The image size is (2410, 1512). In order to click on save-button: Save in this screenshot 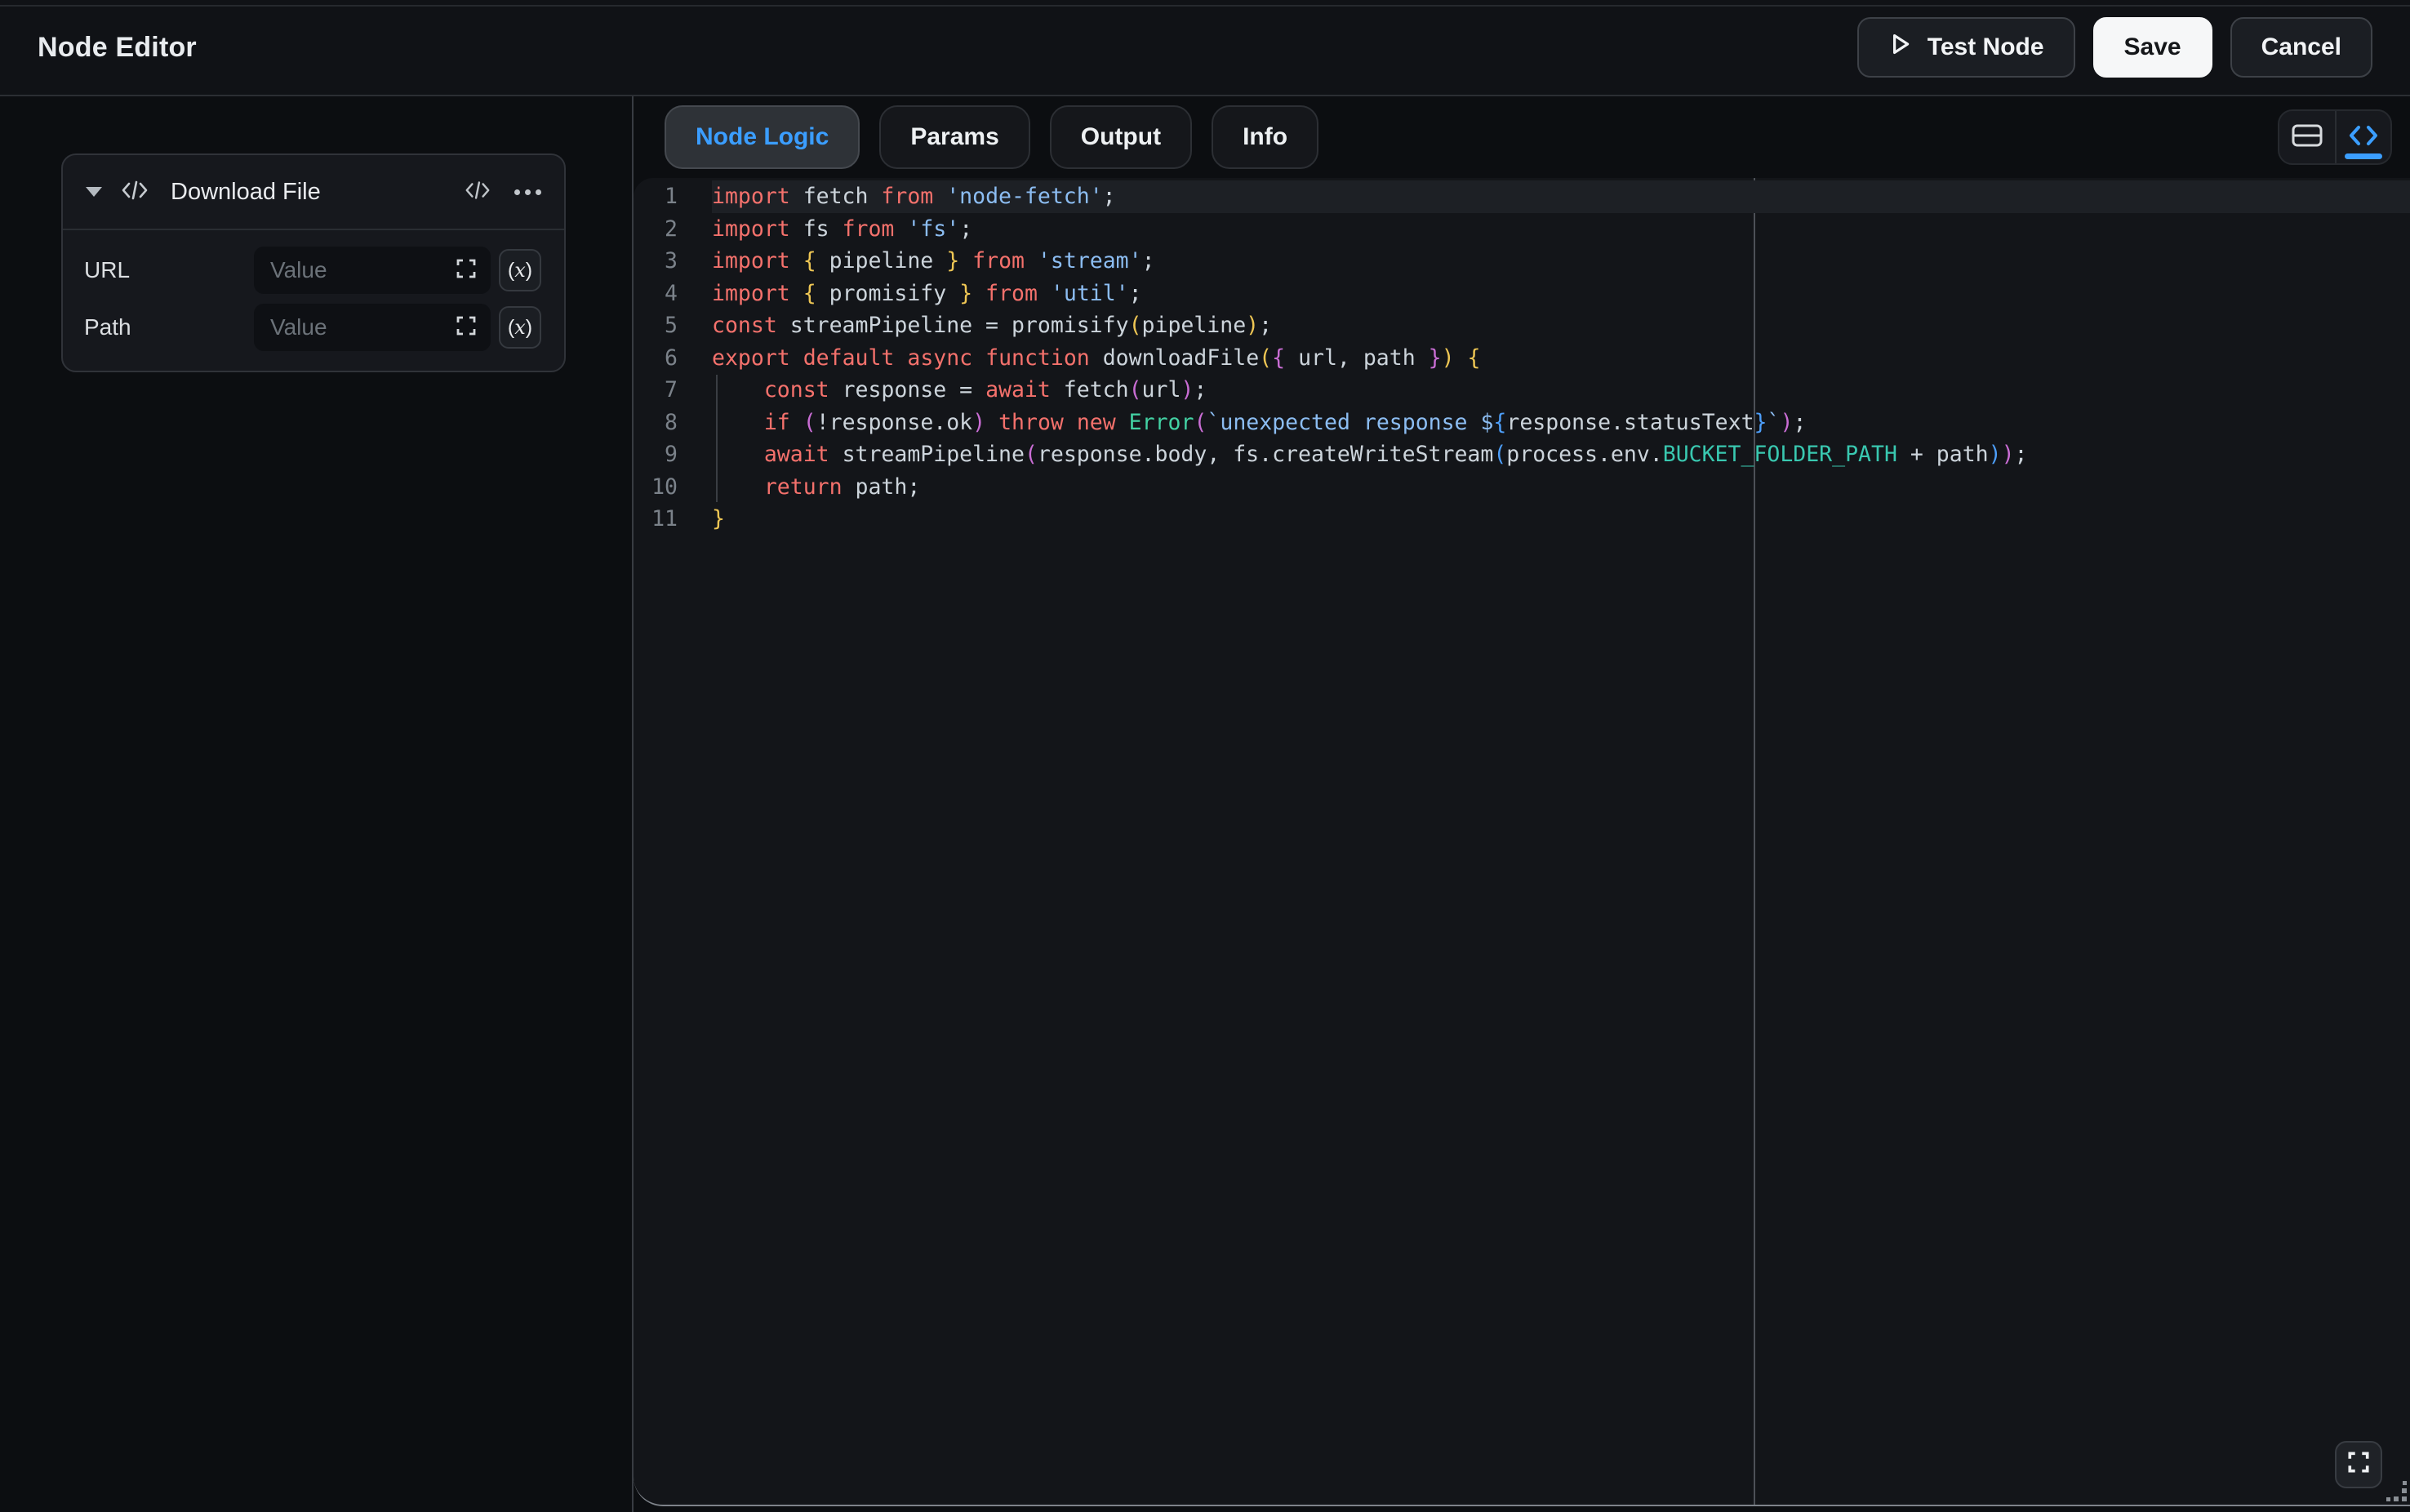, I will do `click(2152, 47)`.